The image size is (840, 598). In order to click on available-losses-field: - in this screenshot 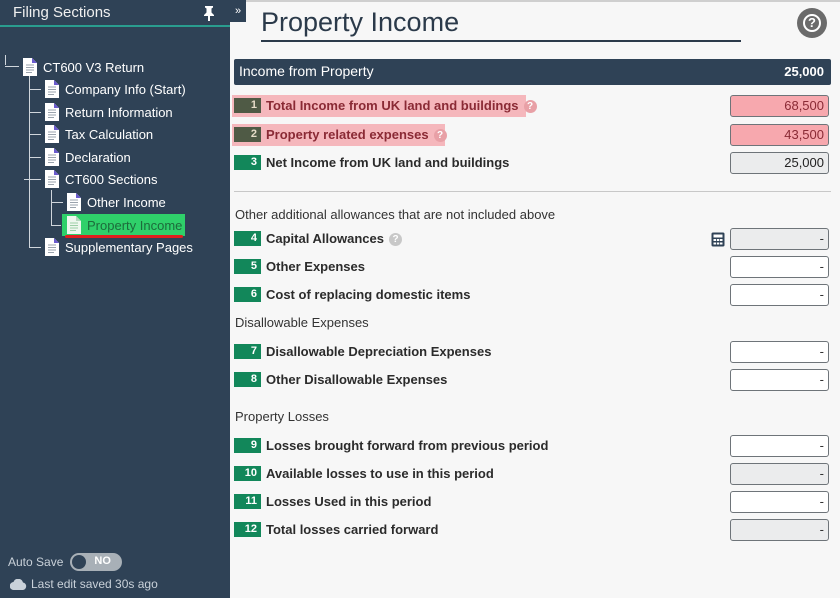, I will do `click(779, 474)`.